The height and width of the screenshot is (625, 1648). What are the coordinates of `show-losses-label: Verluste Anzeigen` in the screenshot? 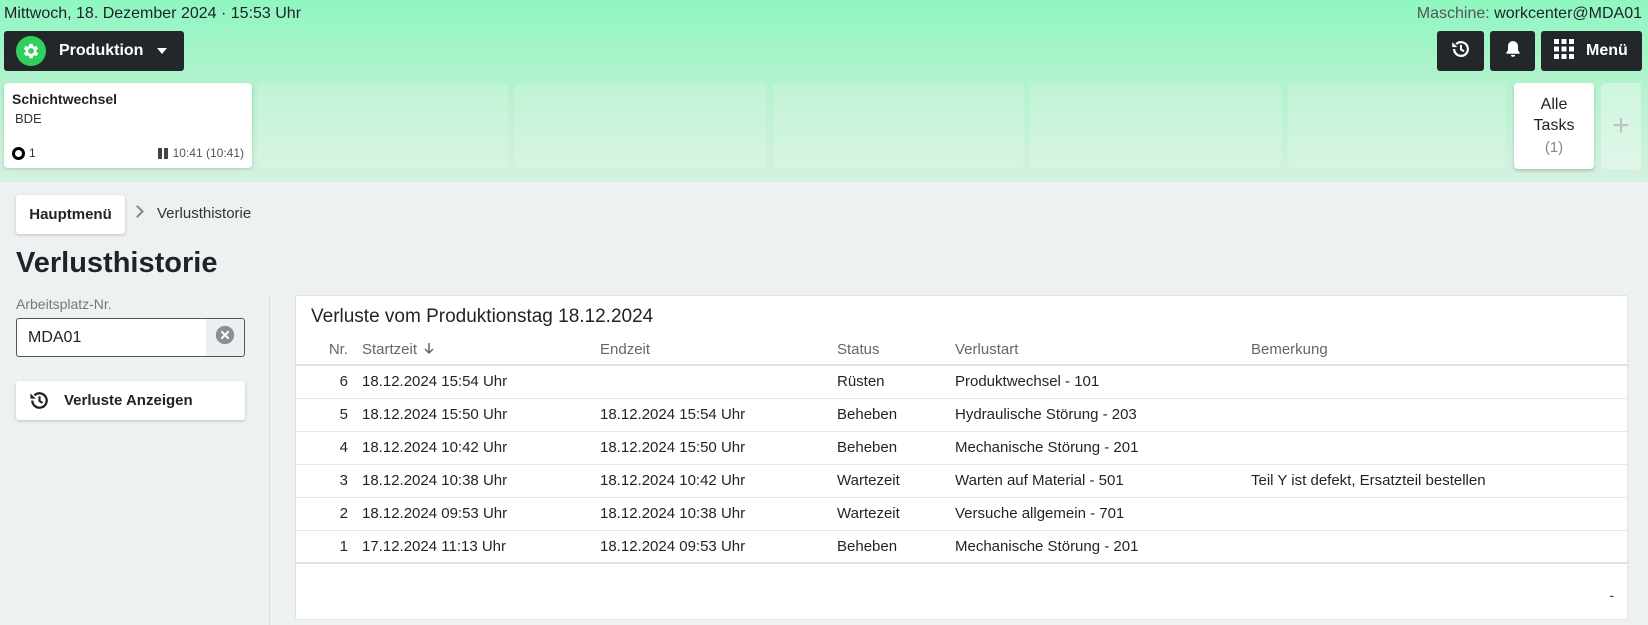 It's located at (128, 400).